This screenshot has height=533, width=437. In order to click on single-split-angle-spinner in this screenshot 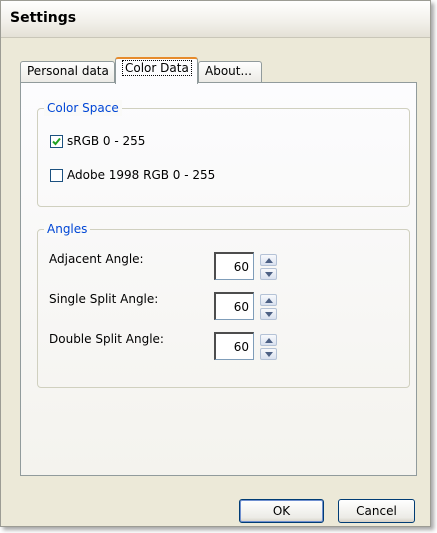, I will do `click(268, 308)`.